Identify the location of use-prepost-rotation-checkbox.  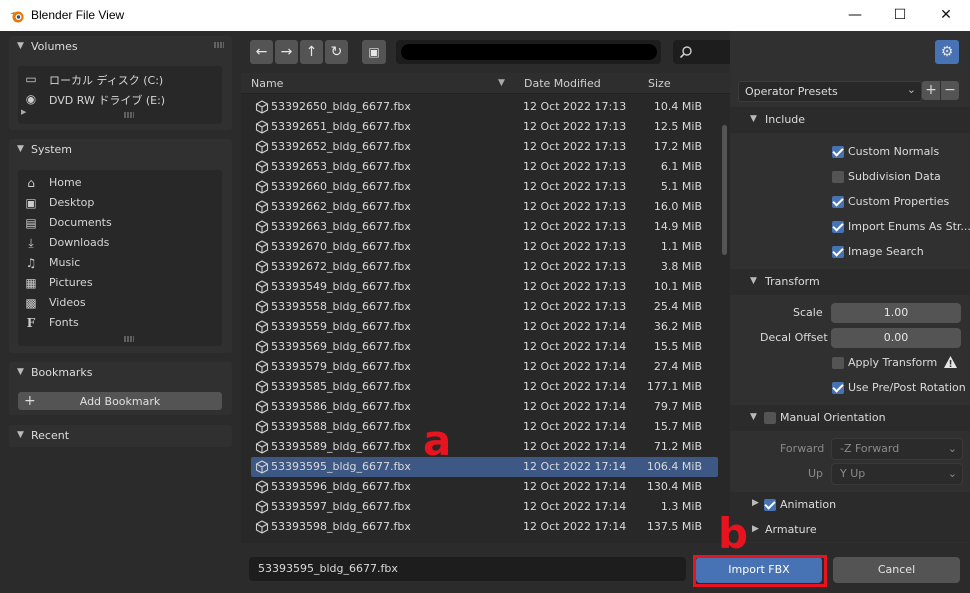
(838, 388).